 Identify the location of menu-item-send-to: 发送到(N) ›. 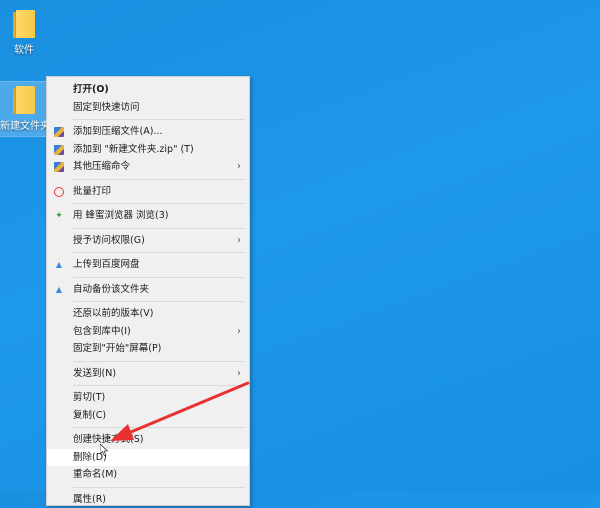
(148, 374).